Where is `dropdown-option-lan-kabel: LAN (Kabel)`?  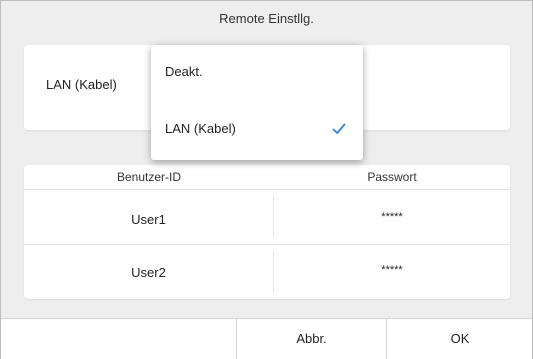 dropdown-option-lan-kabel: LAN (Kabel) is located at coordinates (257, 129).